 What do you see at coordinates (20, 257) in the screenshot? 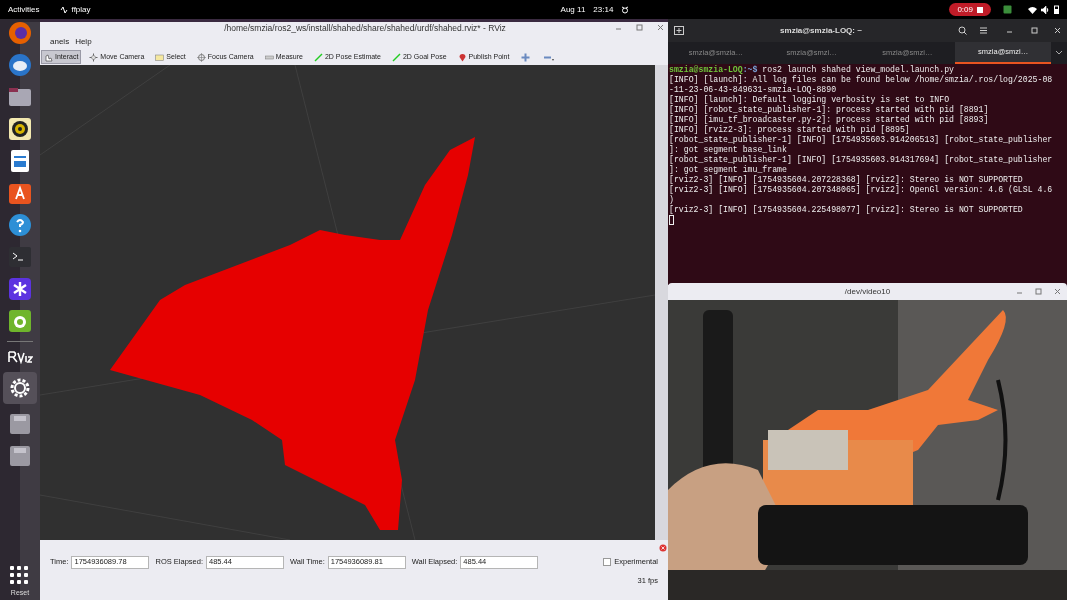
I see `terminal-icon` at bounding box center [20, 257].